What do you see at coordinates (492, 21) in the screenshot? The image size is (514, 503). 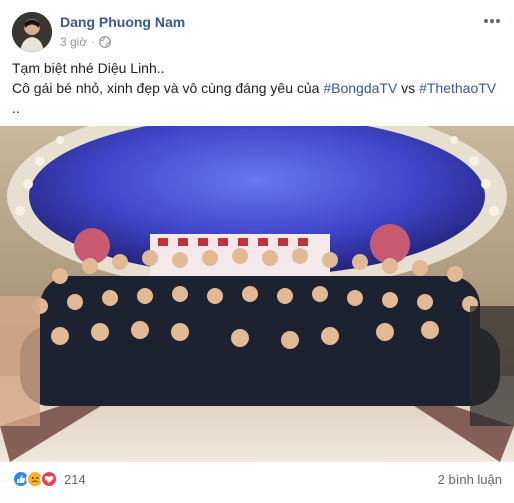 I see `more-options-icon` at bounding box center [492, 21].